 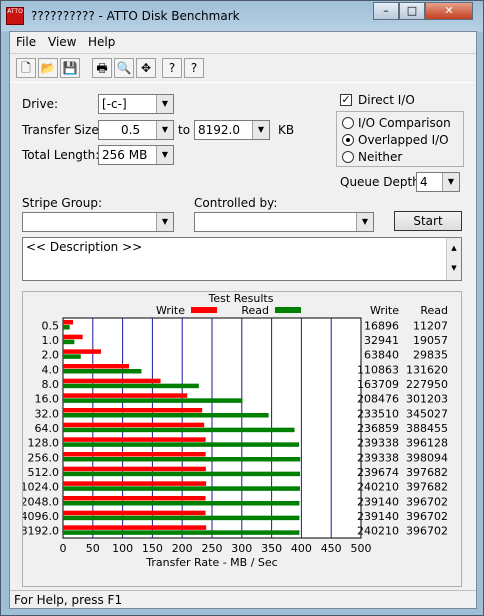 What do you see at coordinates (124, 68) in the screenshot?
I see `print-preview-icon: 🔍` at bounding box center [124, 68].